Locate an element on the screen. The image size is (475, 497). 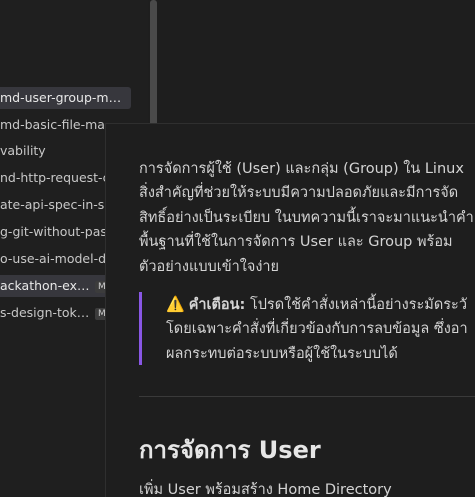
warning-icon: ⚠️ is located at coordinates (175, 304).